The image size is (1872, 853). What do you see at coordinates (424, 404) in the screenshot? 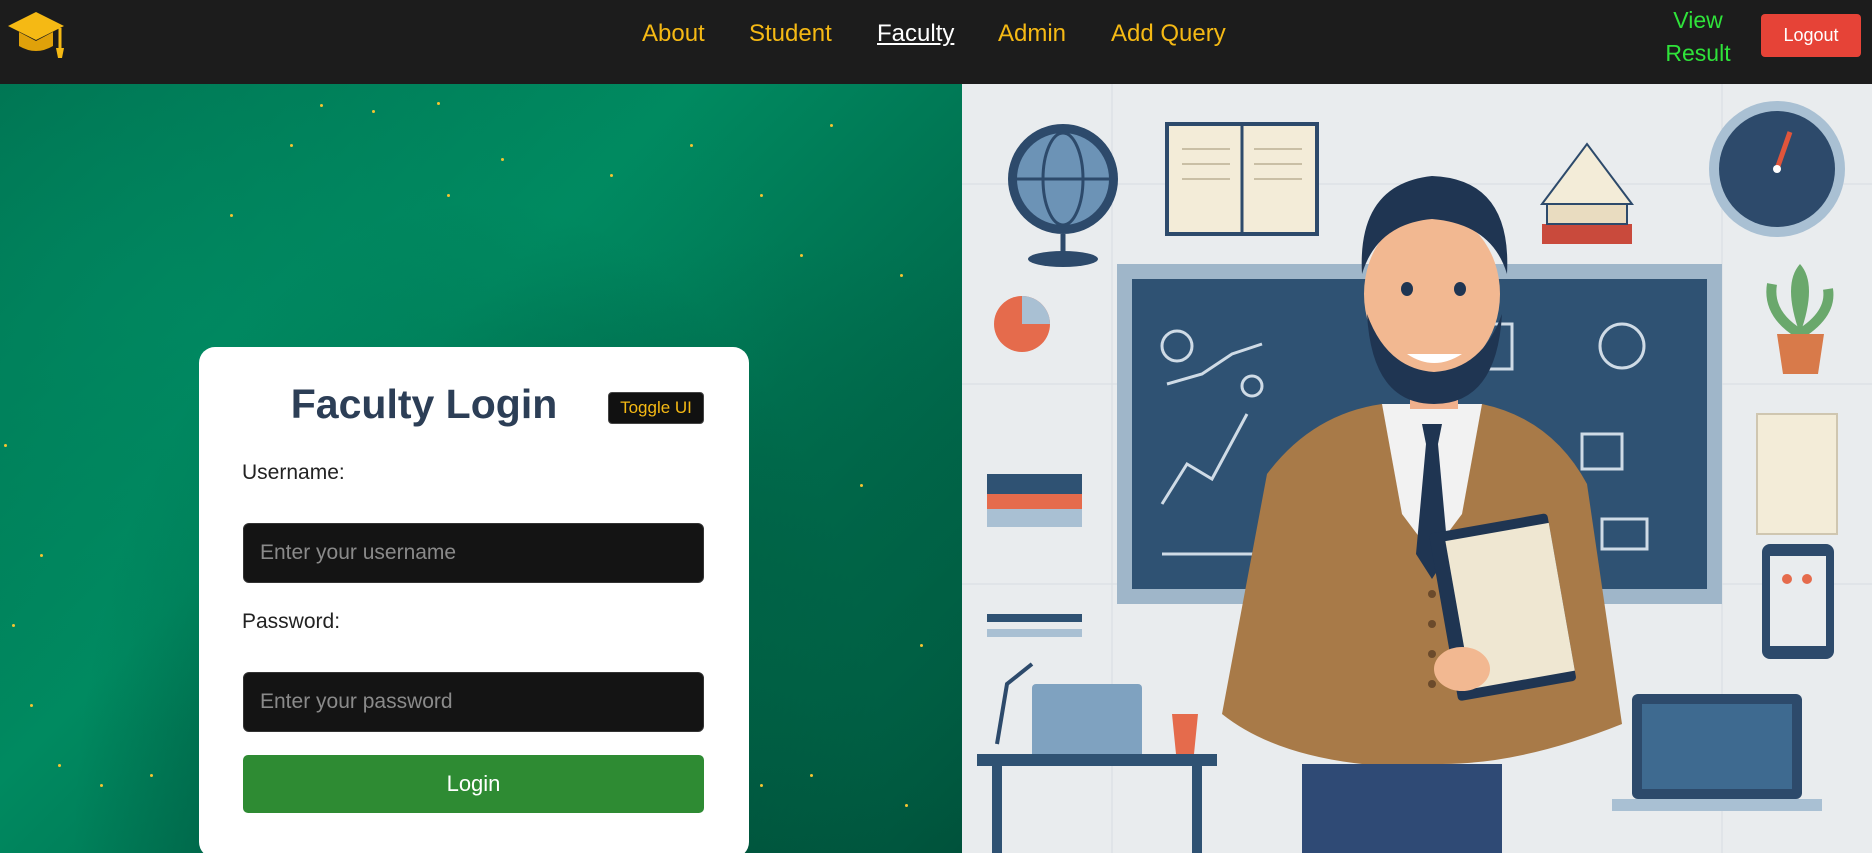
I see `page-title: Faculty Login` at bounding box center [424, 404].